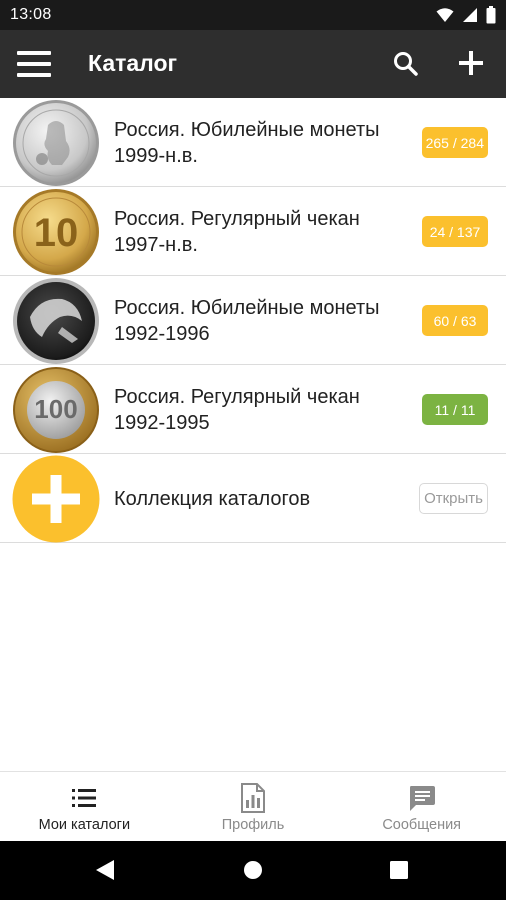 This screenshot has height=900, width=506. I want to click on back-icon, so click(105, 870).